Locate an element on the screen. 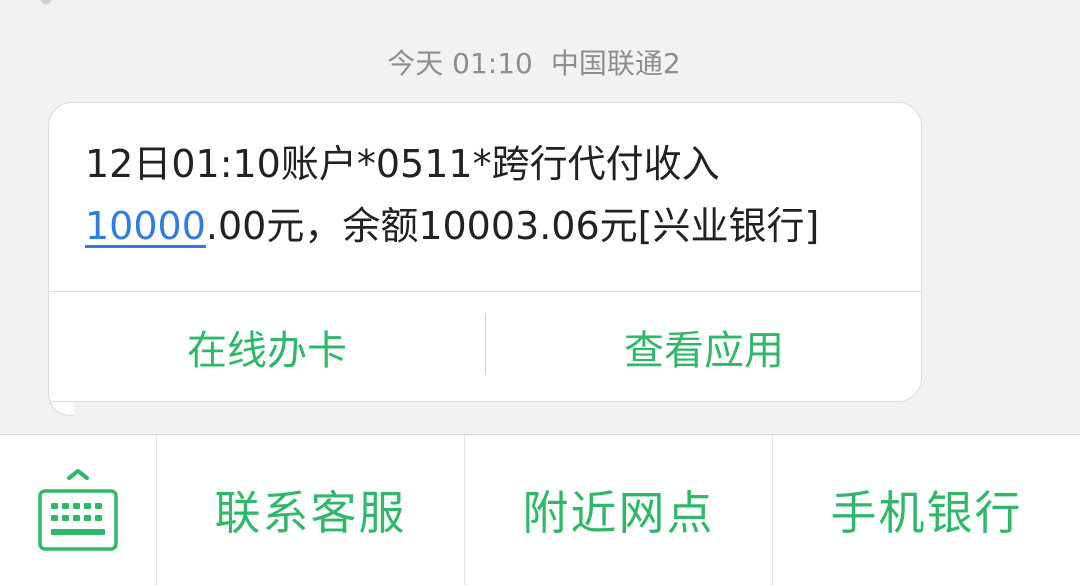  message-line-2: .00元，余额10003.06元[兴业银行] is located at coordinates (512, 226).